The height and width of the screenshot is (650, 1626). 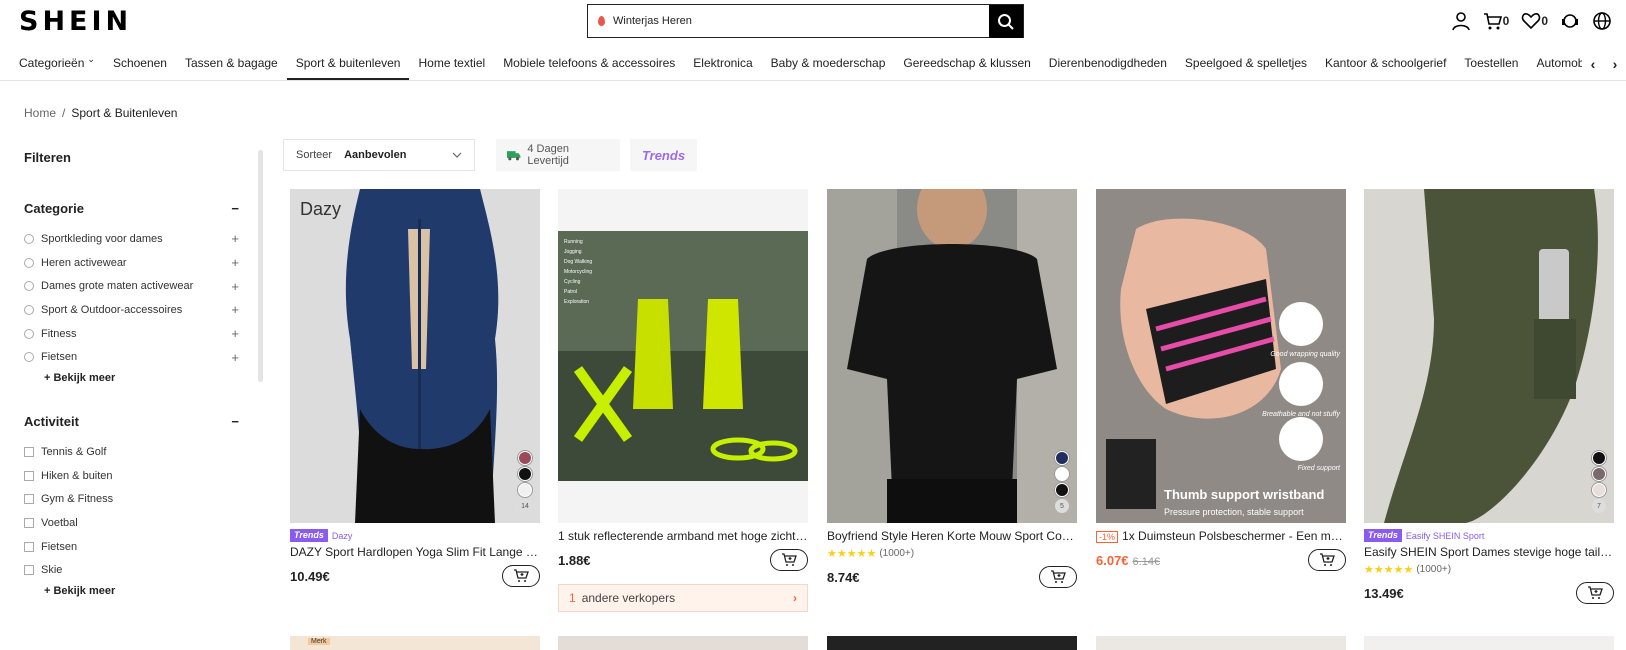 What do you see at coordinates (131, 310) in the screenshot?
I see `category-filter-item: Sport & Outdoor-accessoires +` at bounding box center [131, 310].